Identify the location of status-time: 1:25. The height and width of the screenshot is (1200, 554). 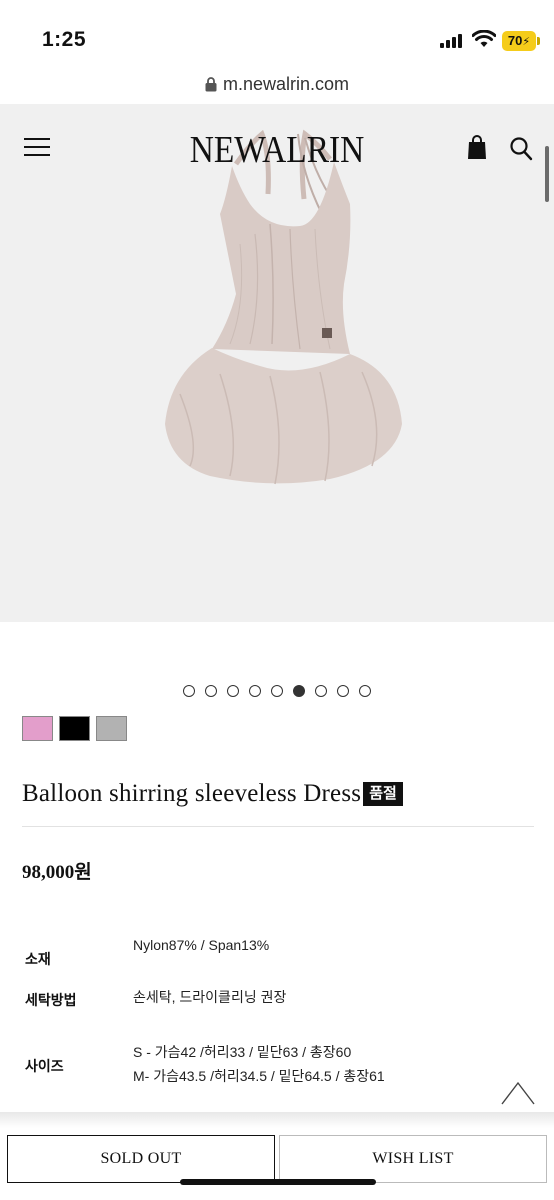
(64, 39).